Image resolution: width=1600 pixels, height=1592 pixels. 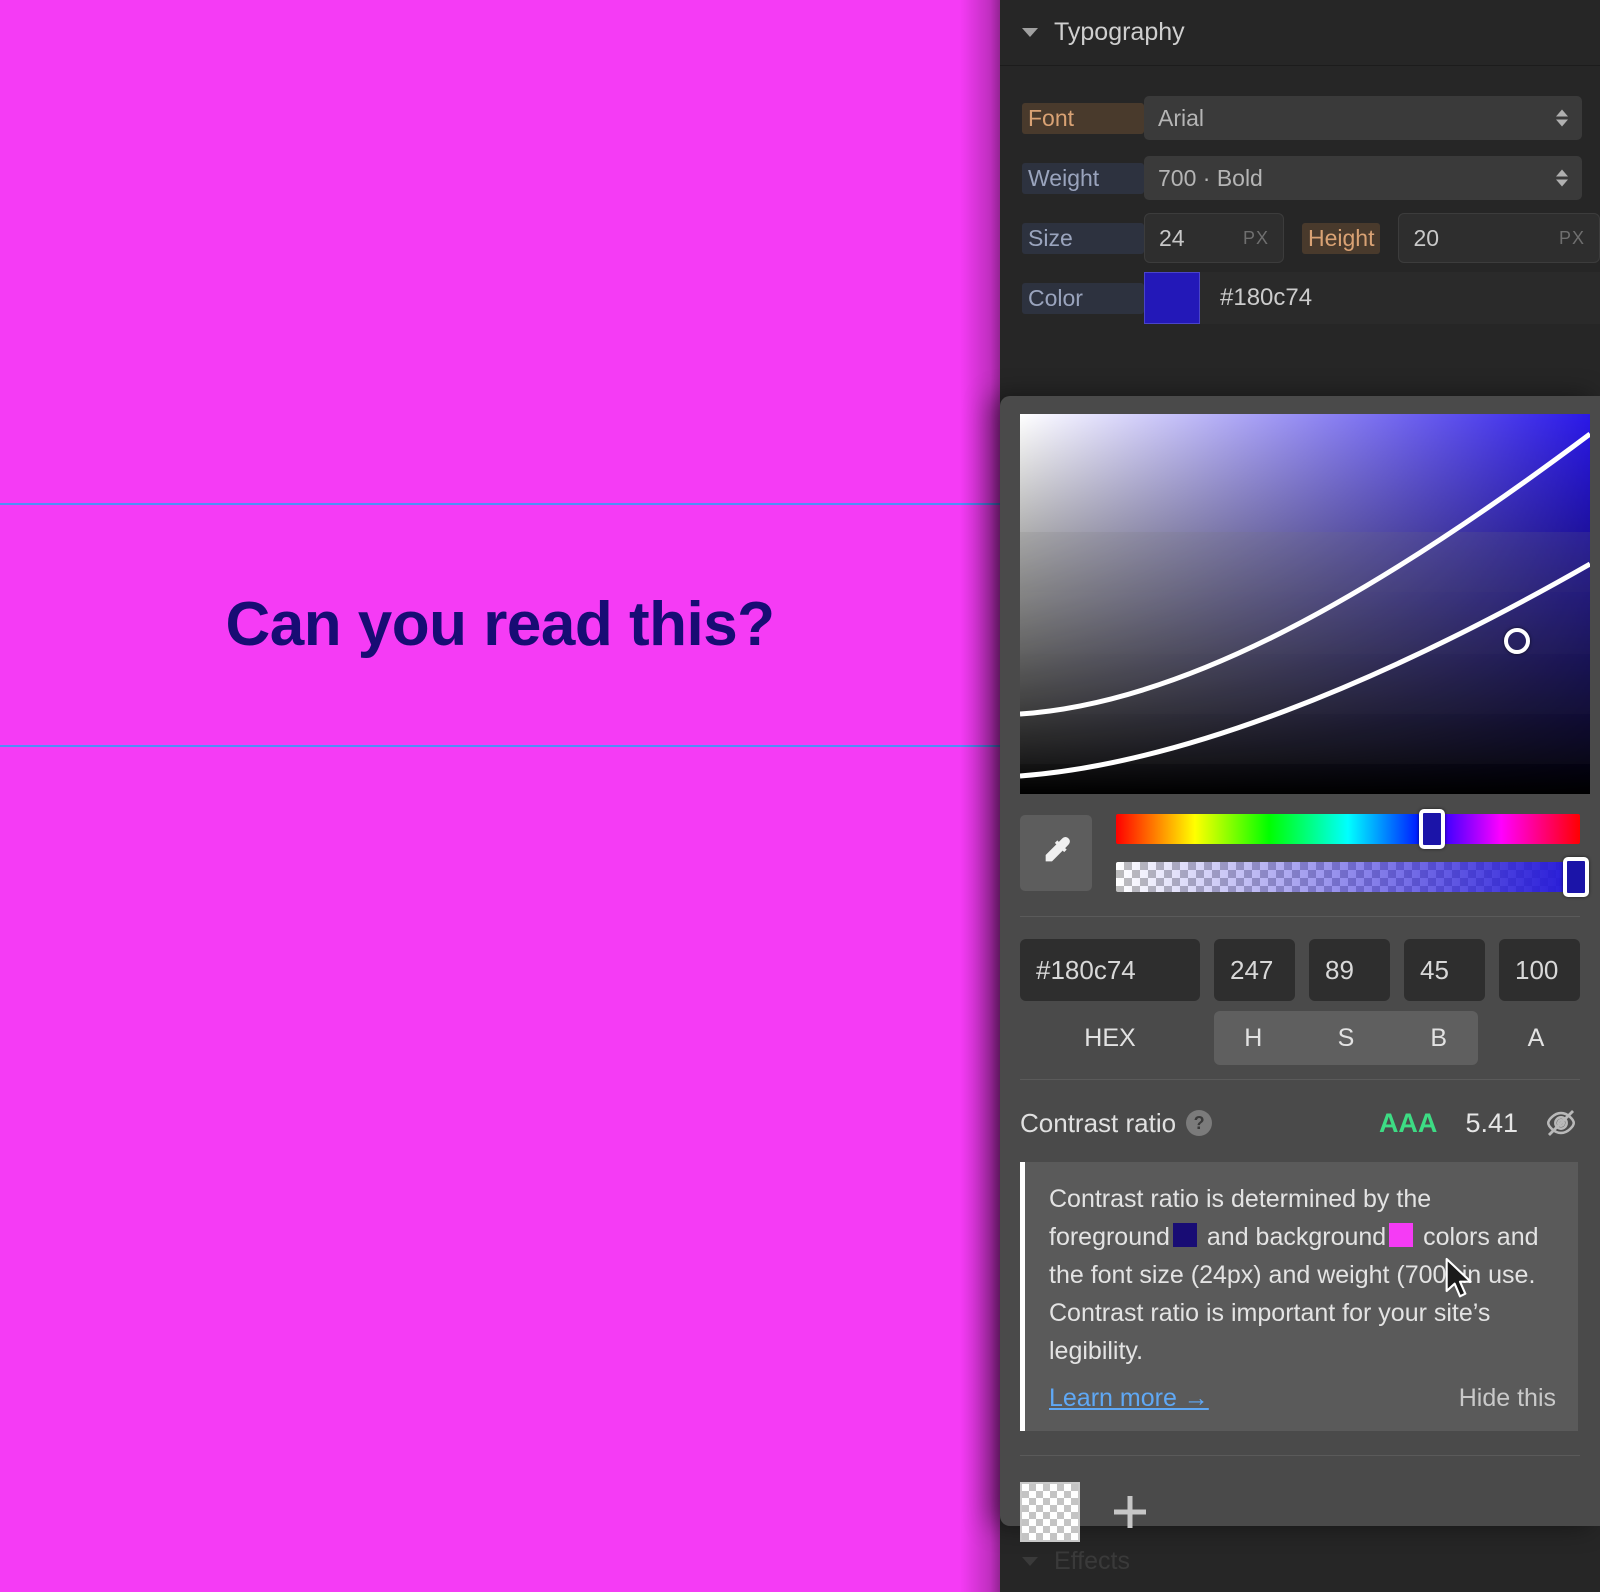 I want to click on transparent-swatch, so click(x=1050, y=1512).